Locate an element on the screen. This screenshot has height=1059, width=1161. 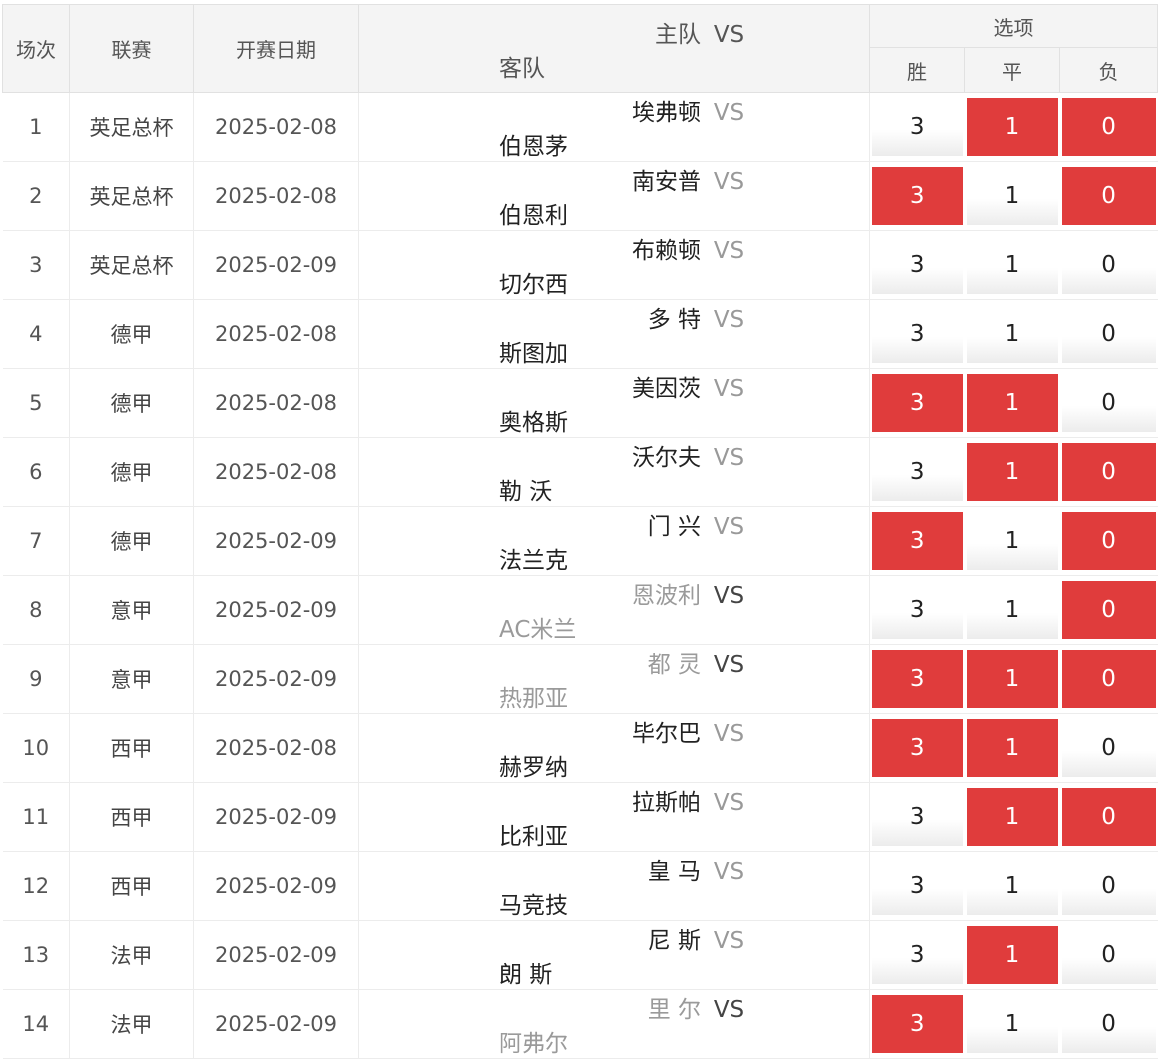
match-number: 7 is located at coordinates (36, 541).